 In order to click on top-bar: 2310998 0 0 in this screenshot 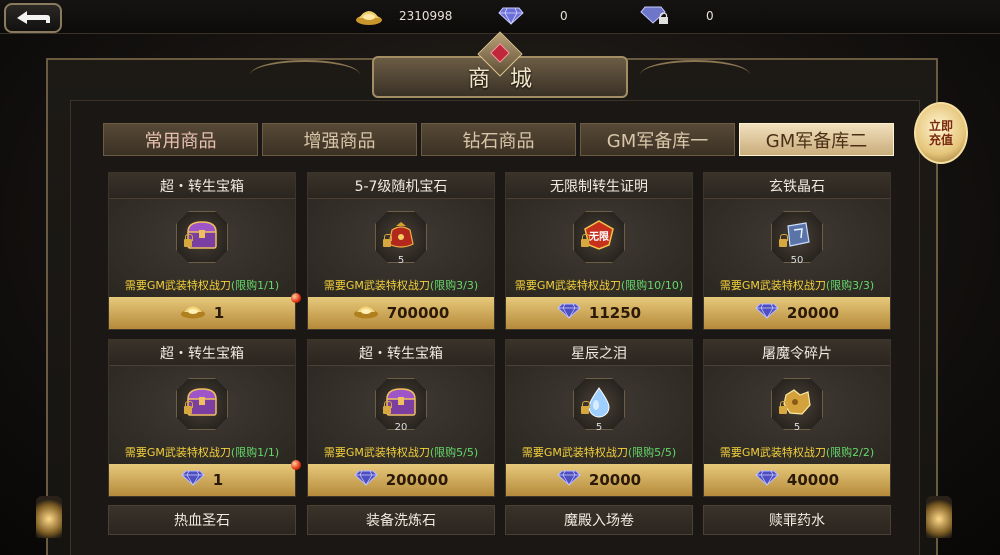, I will do `click(500, 17)`.